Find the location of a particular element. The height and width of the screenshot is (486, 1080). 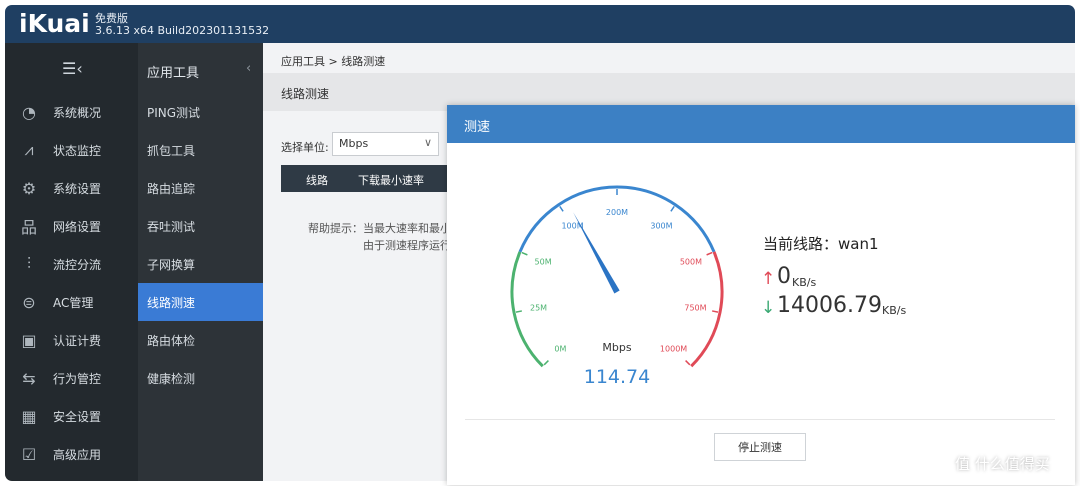

watermark: 值 什么值得买 is located at coordinates (1002, 464).